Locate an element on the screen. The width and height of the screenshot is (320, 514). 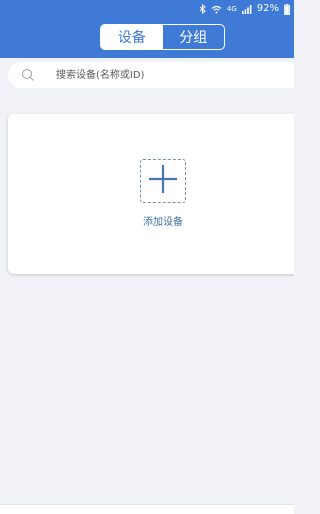
plus-icon is located at coordinates (163, 181).